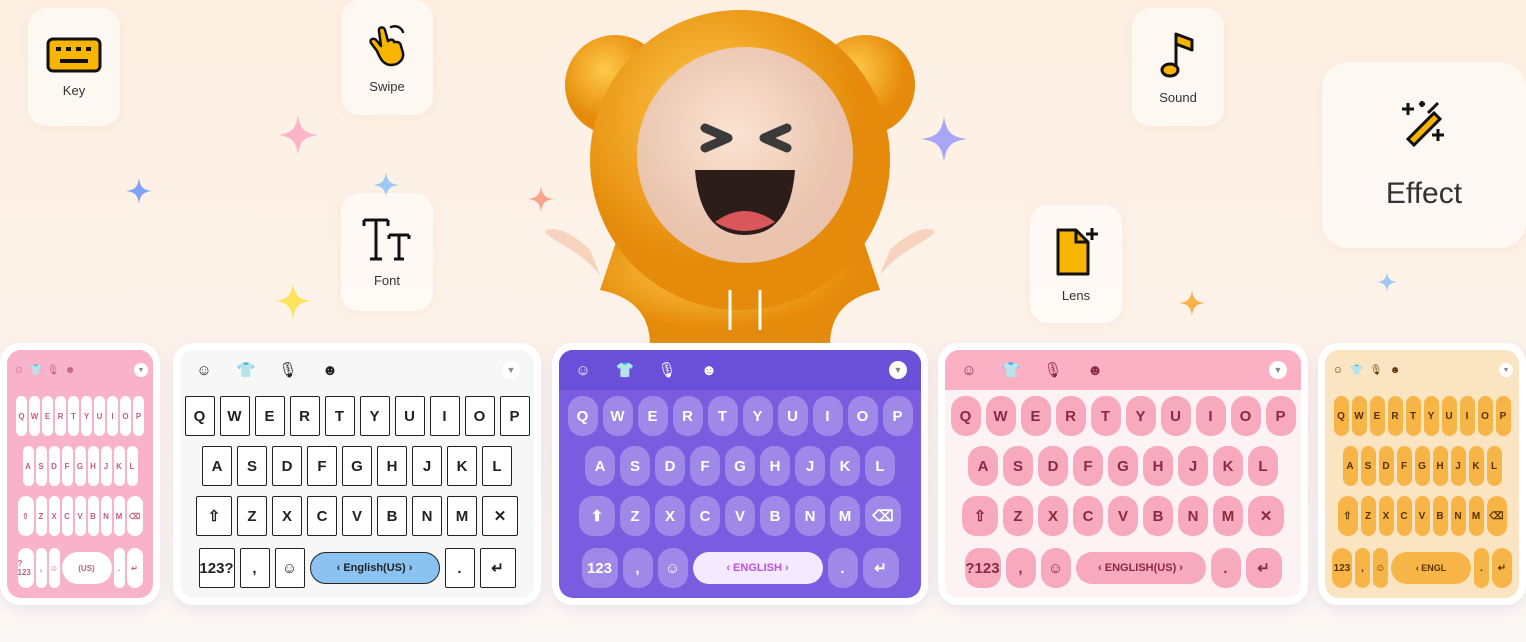 Image resolution: width=1526 pixels, height=642 pixels. Describe the element at coordinates (1076, 264) in the screenshot. I see `feature-card-lens: Lens` at that location.